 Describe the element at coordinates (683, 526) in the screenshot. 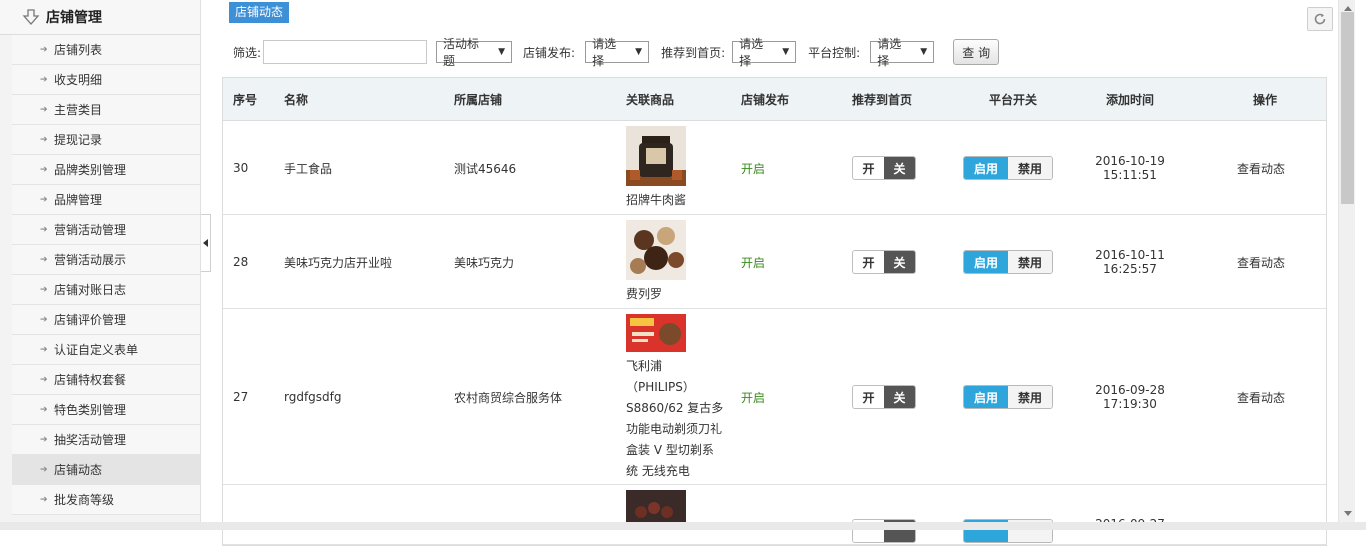

I see `horizontal-scrollbar` at that location.